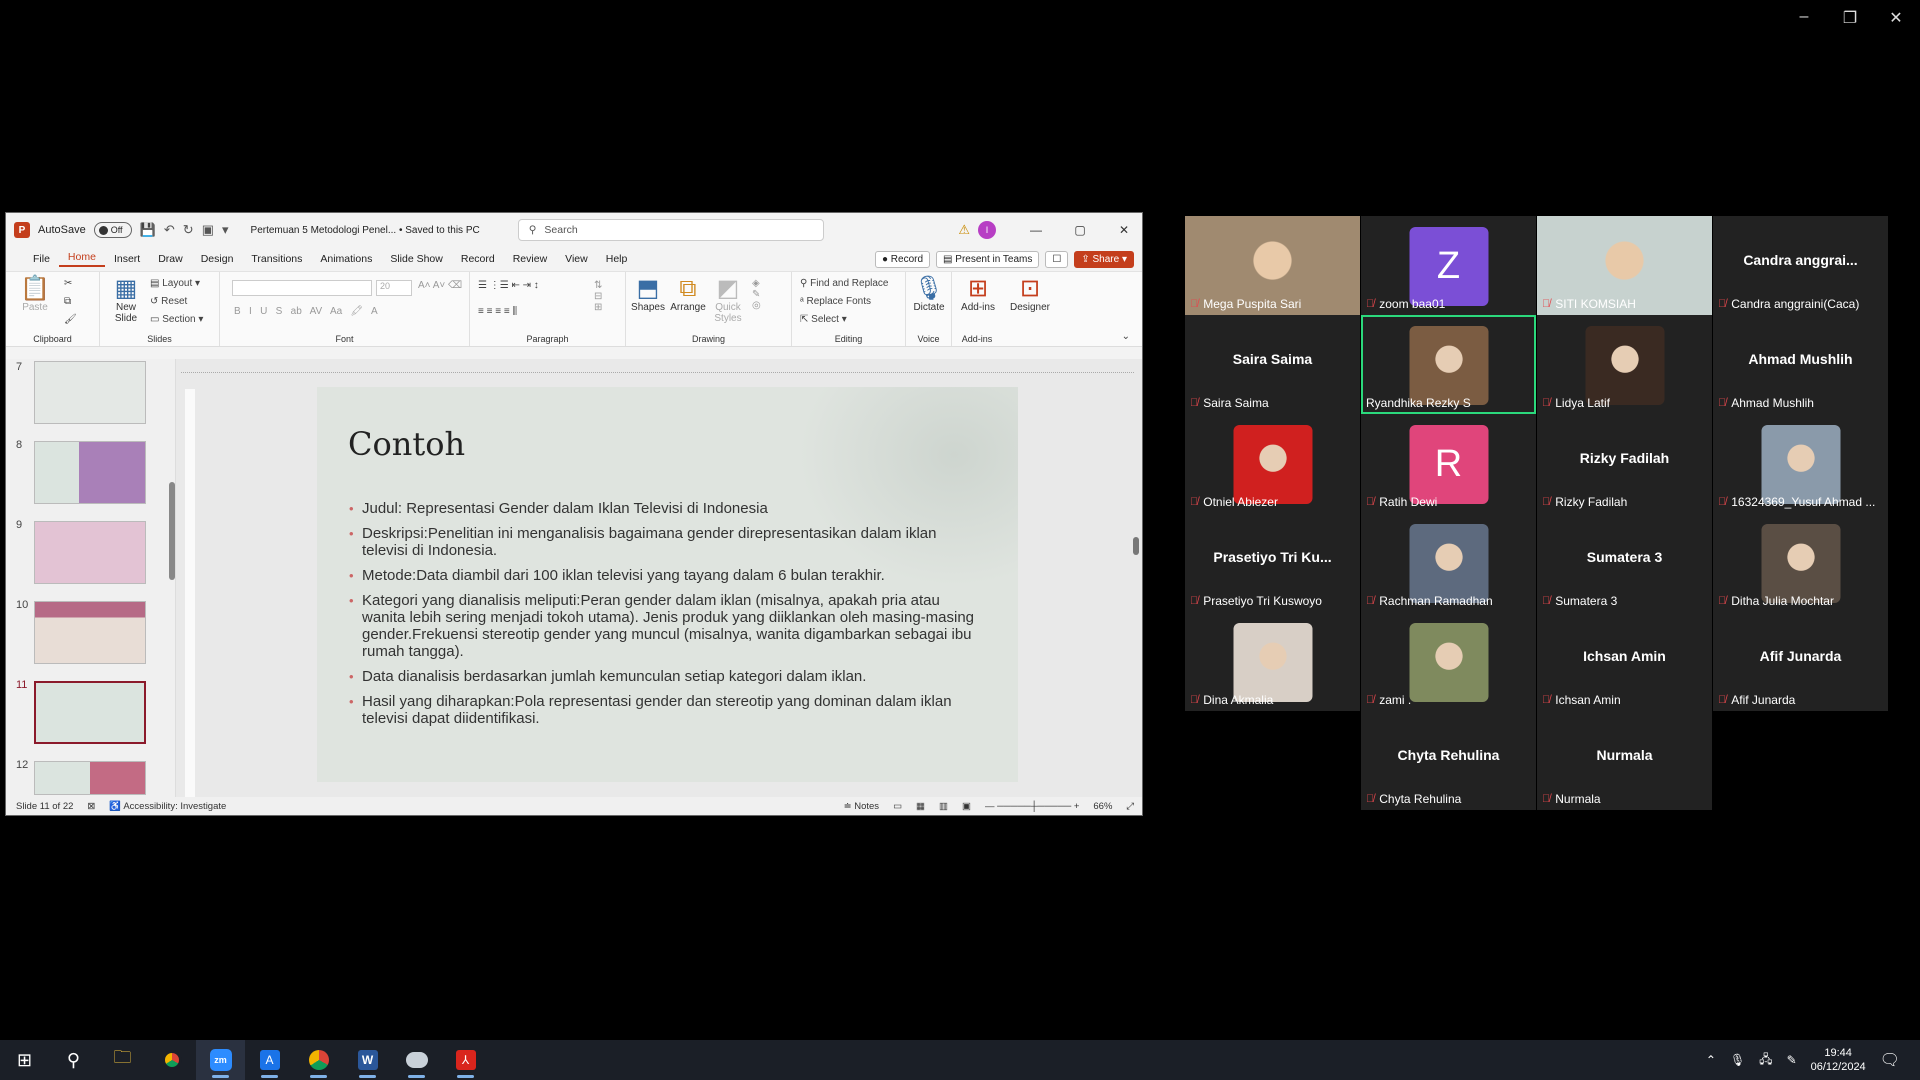  I want to click on tab-record: Record, so click(478, 259).